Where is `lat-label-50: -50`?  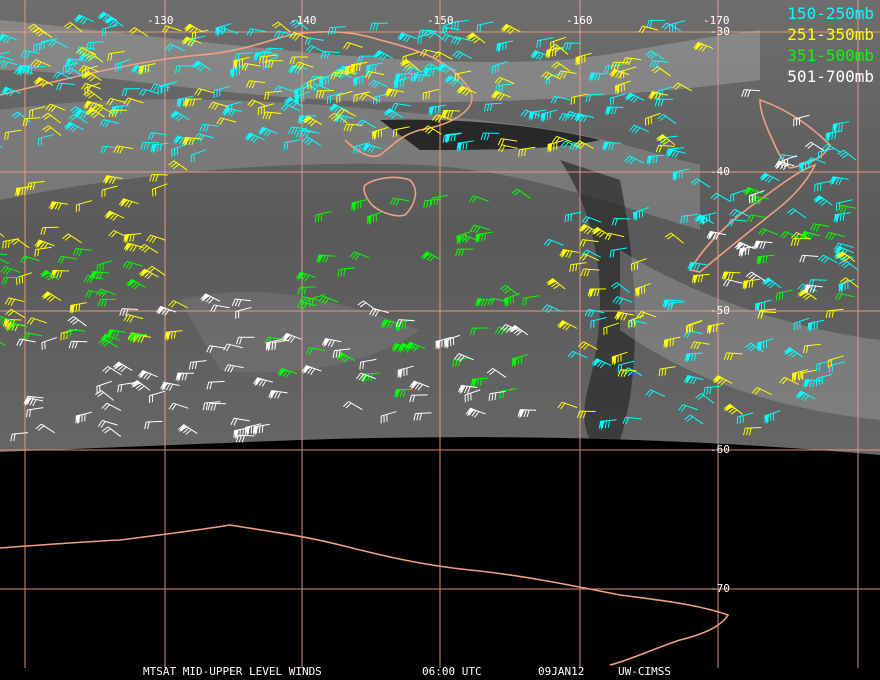
lat-label-50: -50 is located at coordinates (720, 310).